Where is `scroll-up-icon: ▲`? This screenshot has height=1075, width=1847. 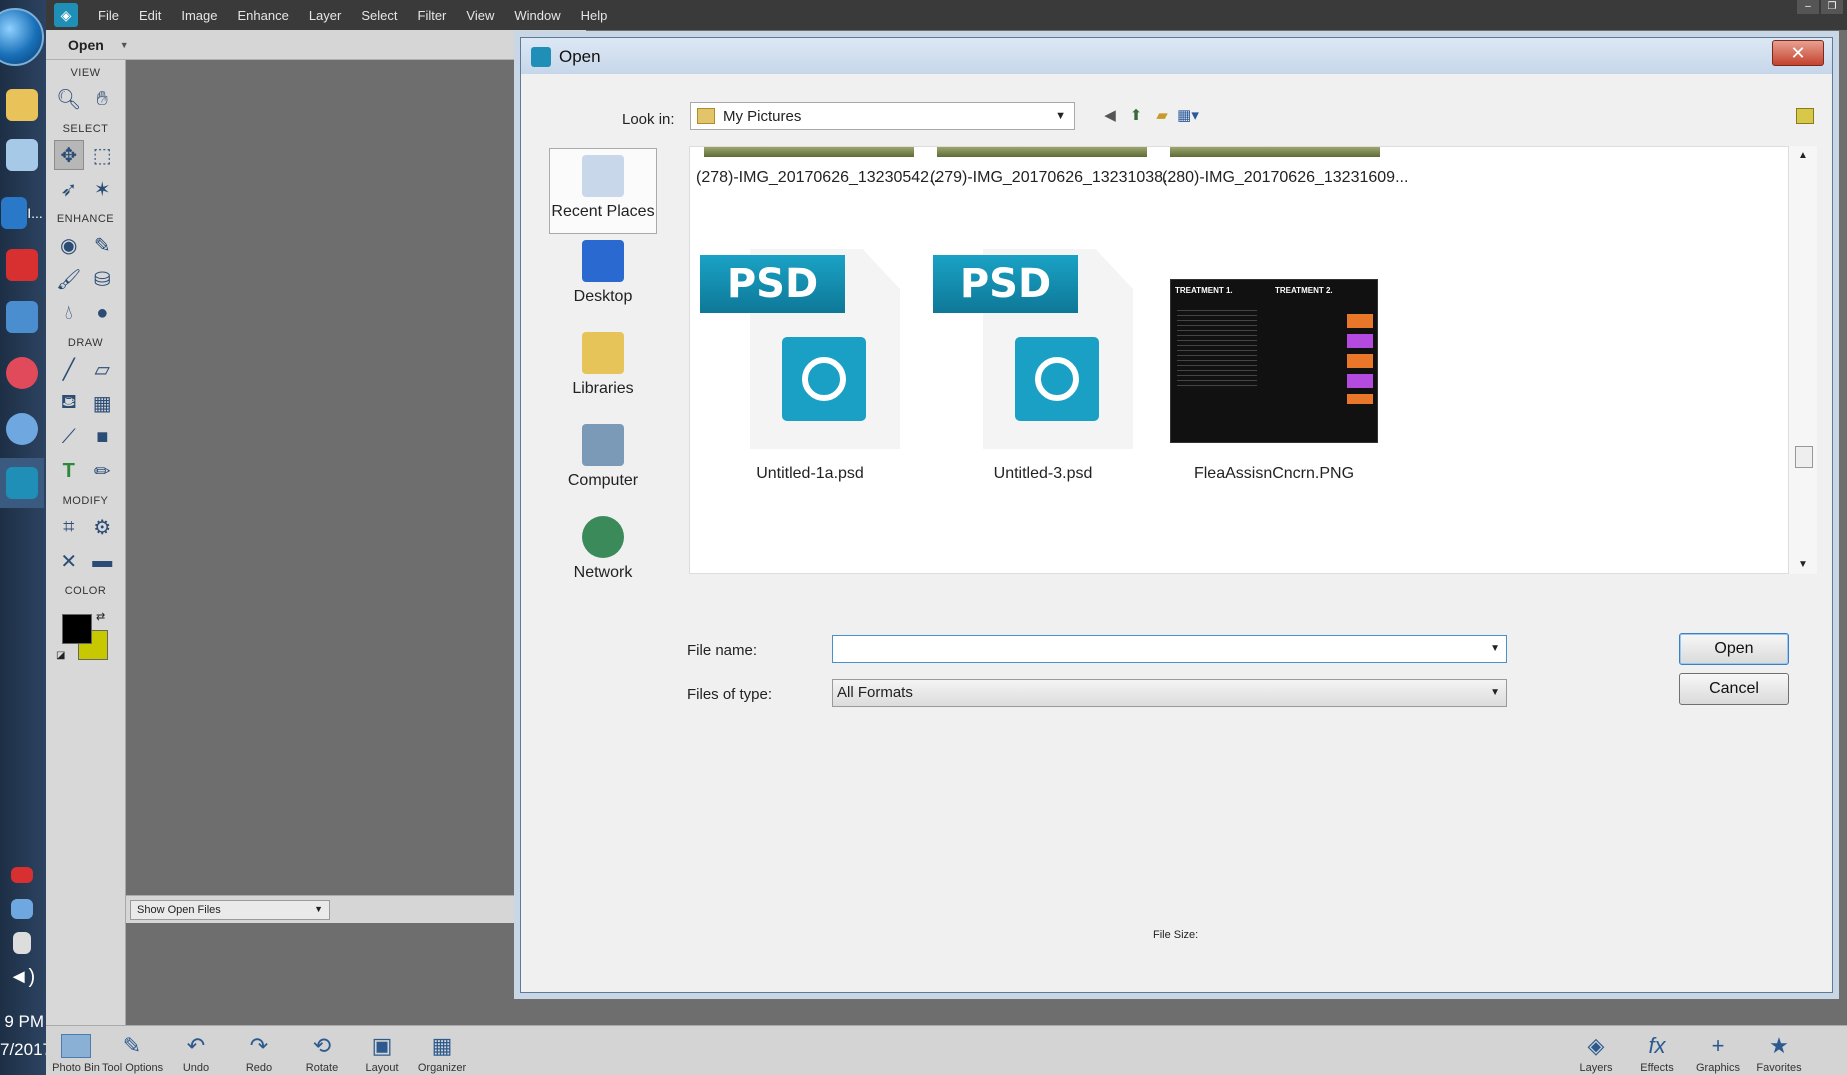 scroll-up-icon: ▲ is located at coordinates (1803, 155).